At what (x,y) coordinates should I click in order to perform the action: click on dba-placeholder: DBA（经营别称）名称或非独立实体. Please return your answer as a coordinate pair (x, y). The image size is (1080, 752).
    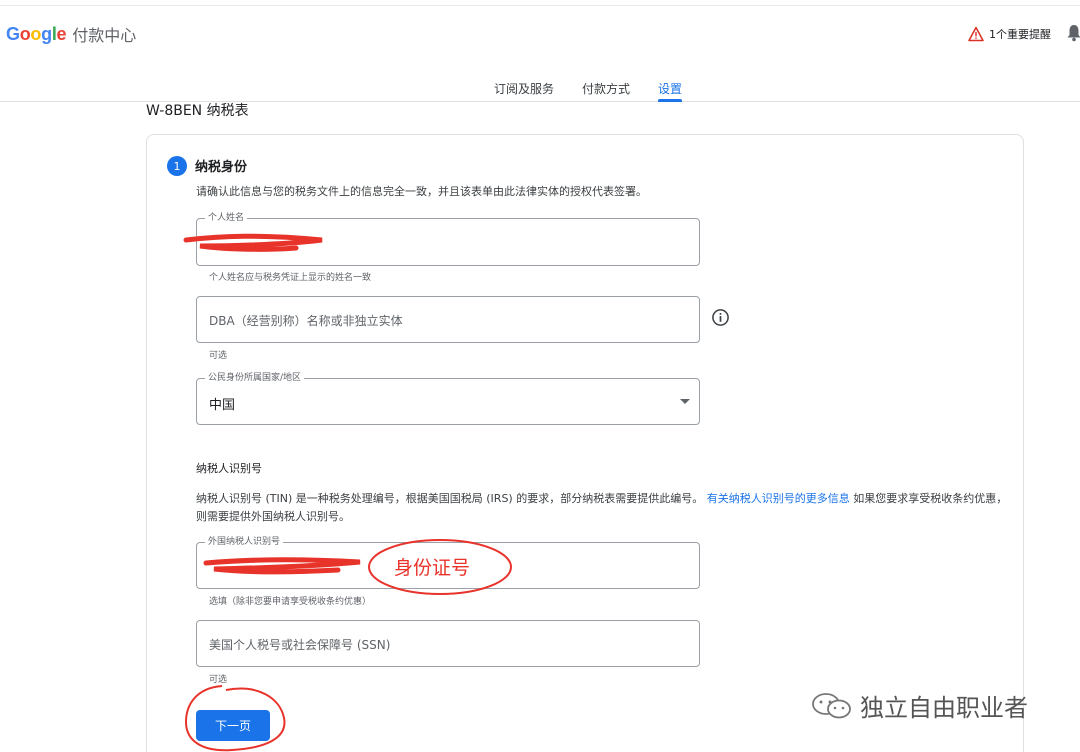
    Looking at the image, I should click on (306, 321).